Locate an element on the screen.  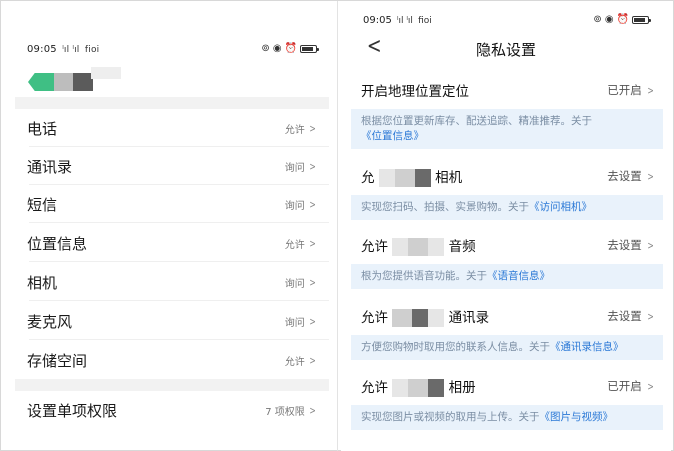
permission-label: 短信 is located at coordinates (42, 204).